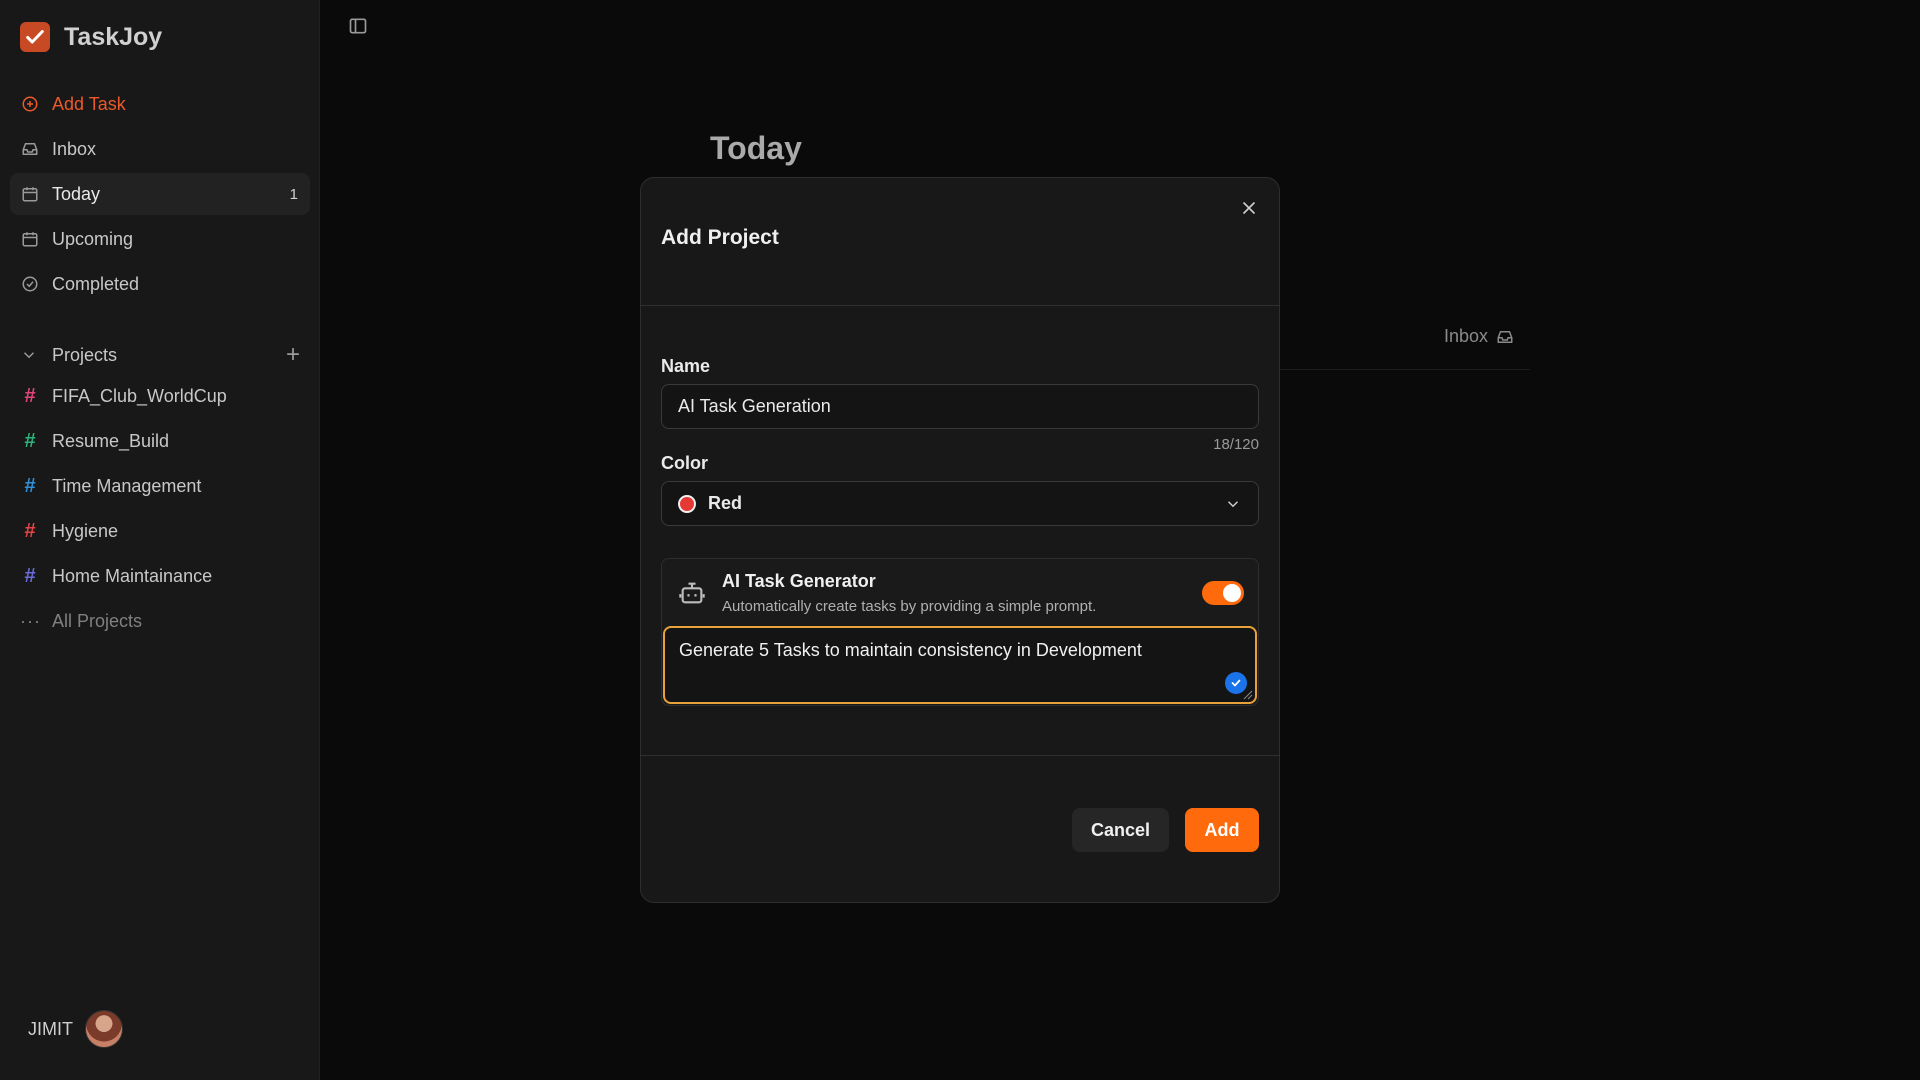 The width and height of the screenshot is (1920, 1080). What do you see at coordinates (799, 581) in the screenshot?
I see `ai-generator-title: AI Task Generator` at bounding box center [799, 581].